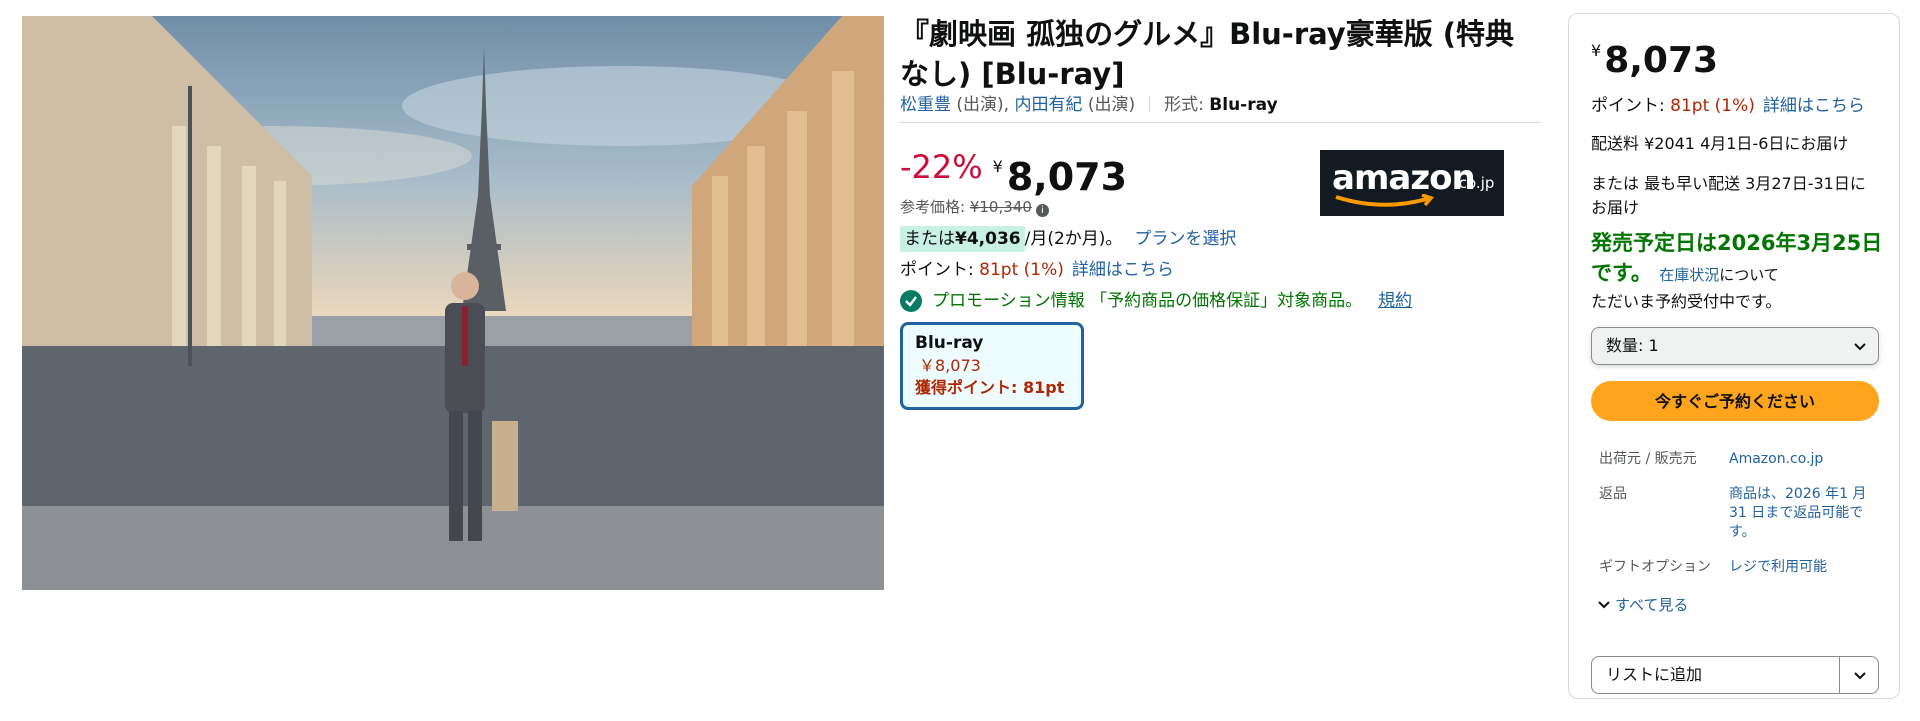  Describe the element at coordinates (911, 301) in the screenshot. I see `check-circle-icon` at that location.